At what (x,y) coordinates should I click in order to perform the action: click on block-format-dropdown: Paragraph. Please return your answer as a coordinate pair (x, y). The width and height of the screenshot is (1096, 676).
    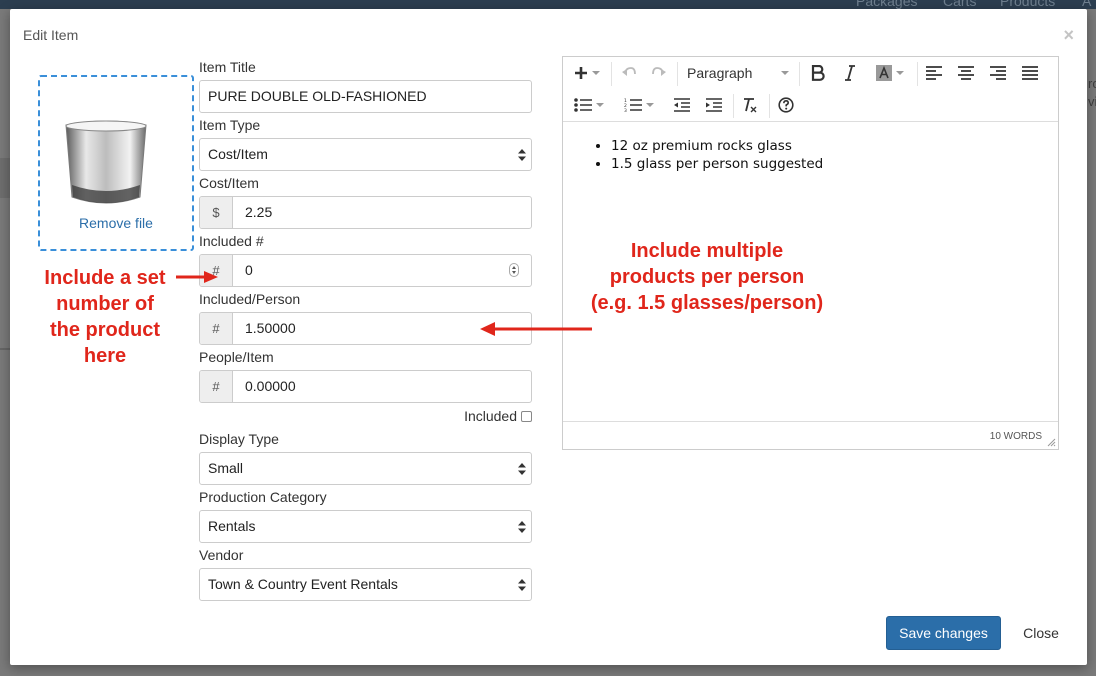
    Looking at the image, I should click on (737, 73).